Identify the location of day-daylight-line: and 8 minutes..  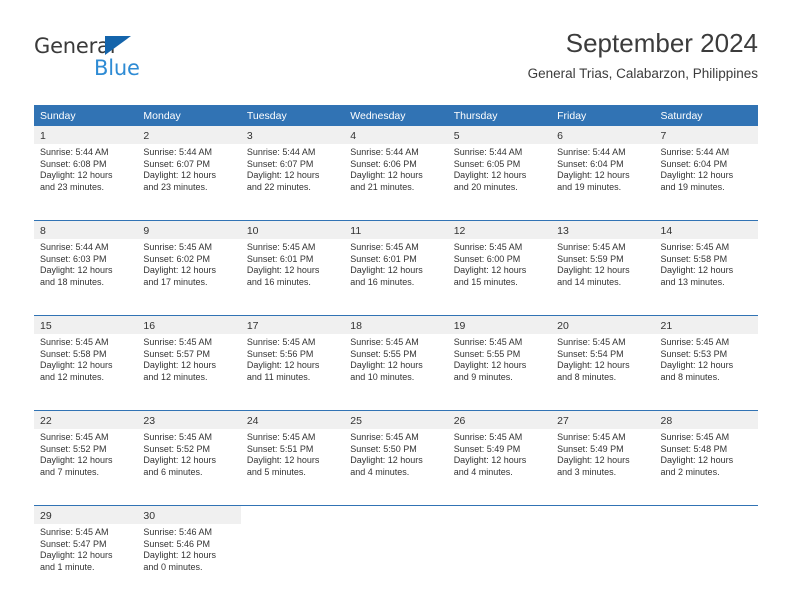
(690, 376).